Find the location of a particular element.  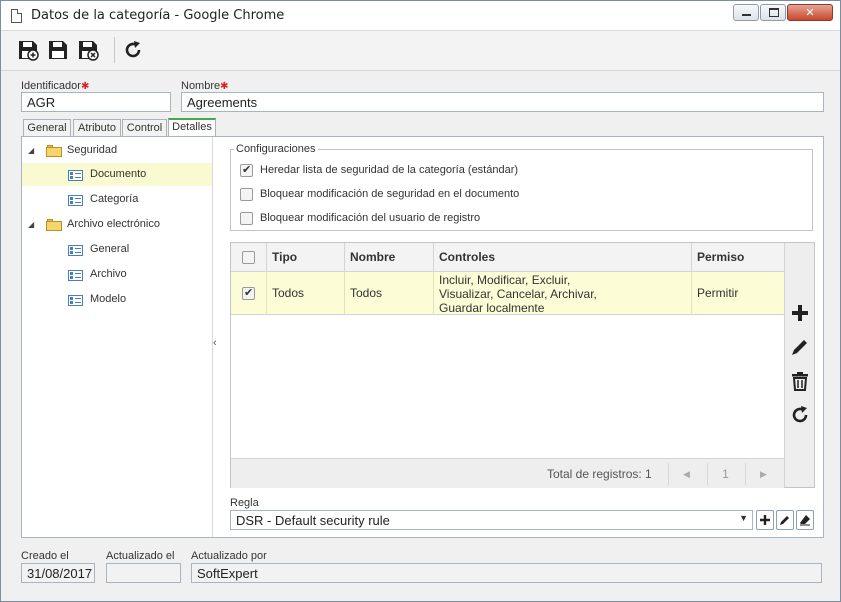

close-button: ✕ is located at coordinates (810, 12).